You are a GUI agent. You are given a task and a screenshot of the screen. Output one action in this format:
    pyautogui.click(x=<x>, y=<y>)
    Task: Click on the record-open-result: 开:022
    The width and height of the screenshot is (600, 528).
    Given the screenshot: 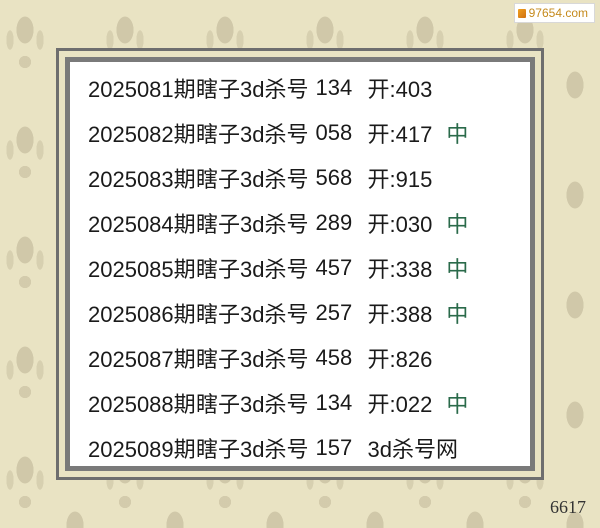 What is the action you would take?
    pyautogui.click(x=400, y=404)
    